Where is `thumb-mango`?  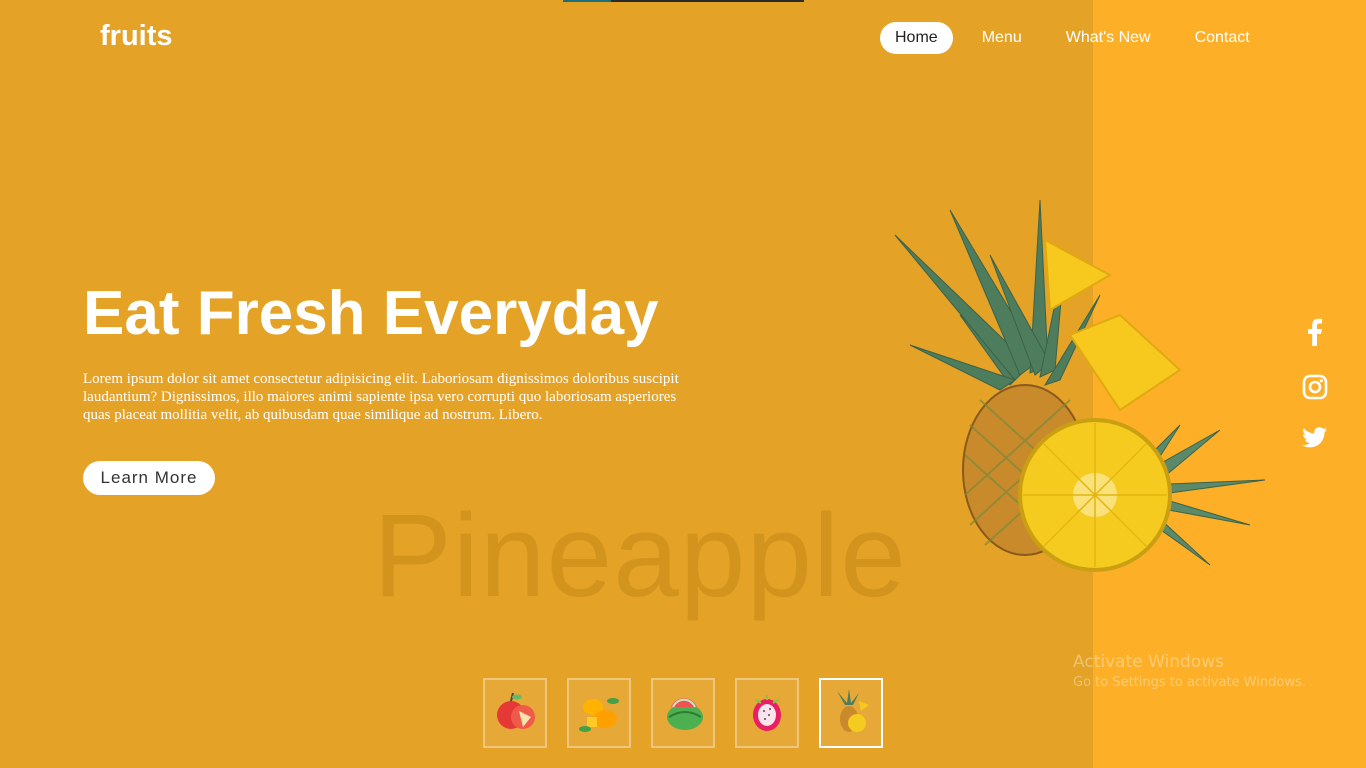
thumb-mango is located at coordinates (599, 713).